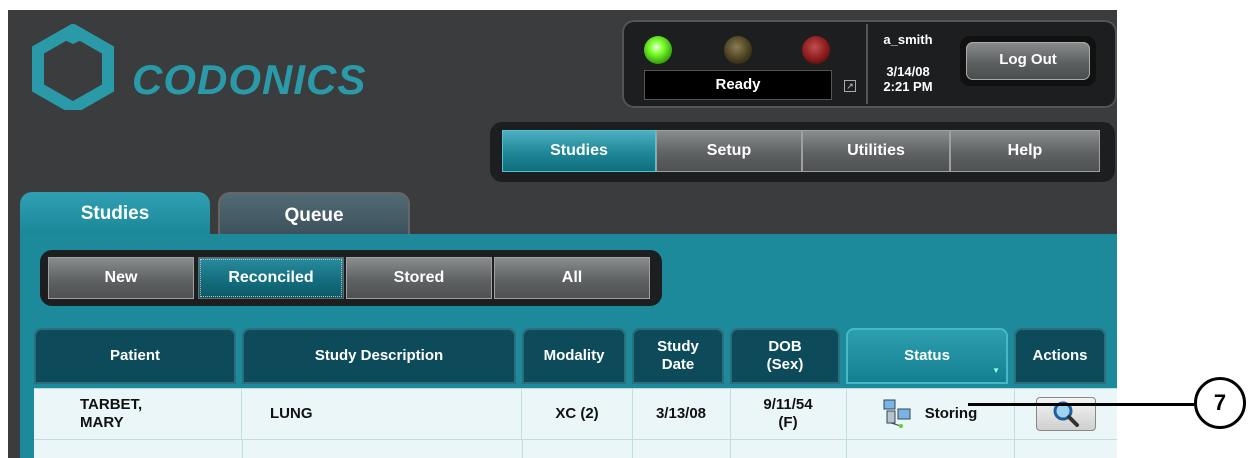 This screenshot has width=1253, height=458. I want to click on filter-new: New, so click(121, 278).